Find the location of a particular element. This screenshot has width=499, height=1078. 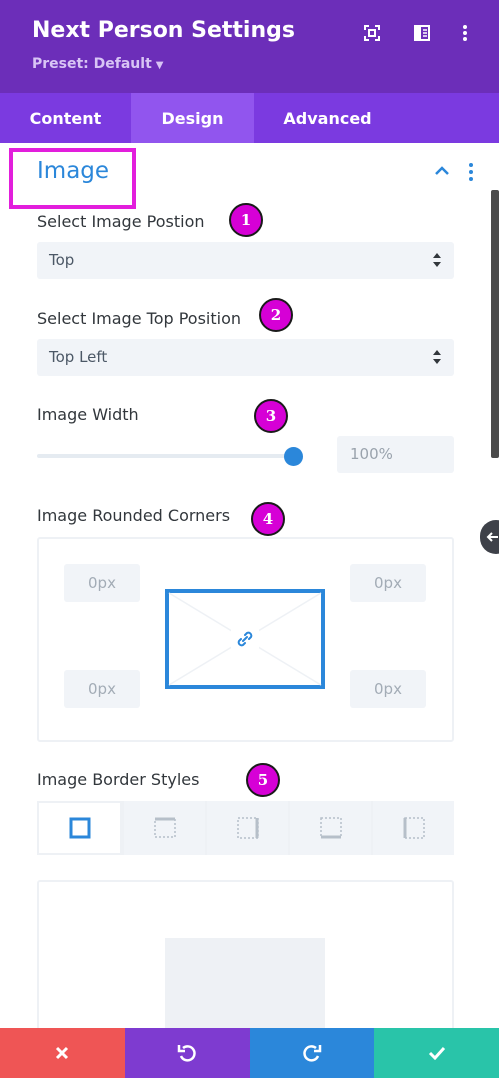

panel-toggle is located at coordinates (489, 537).